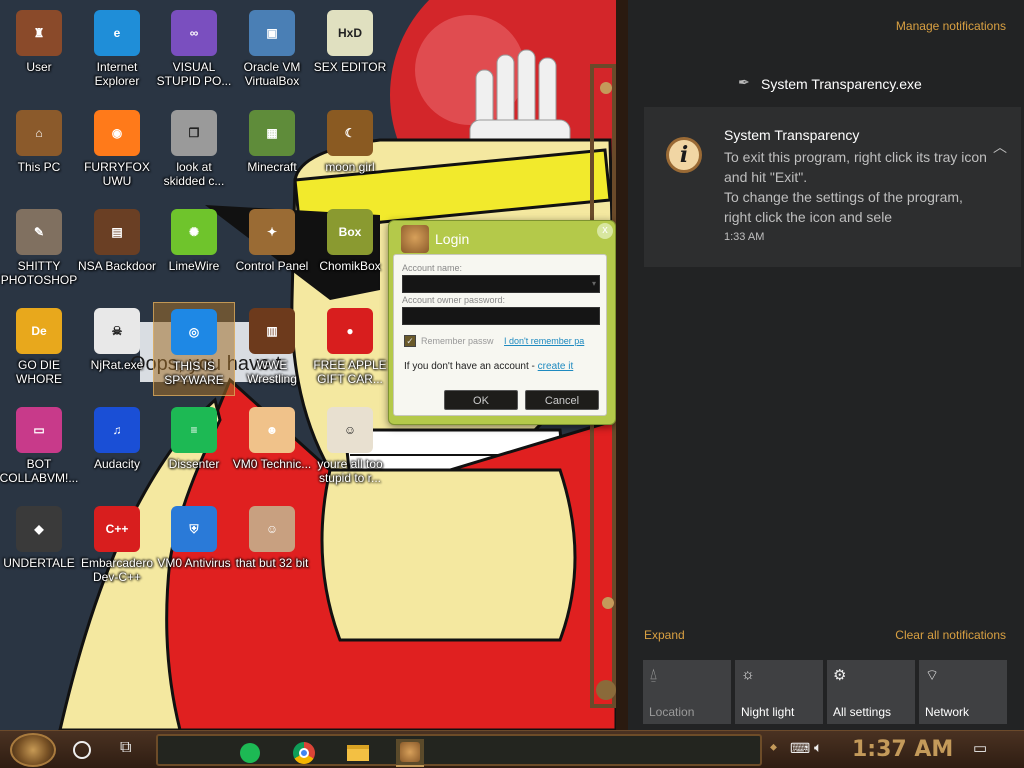 This screenshot has height=768, width=1024. What do you see at coordinates (1000, 147) in the screenshot?
I see `chevron-up-icon: ︿` at bounding box center [1000, 147].